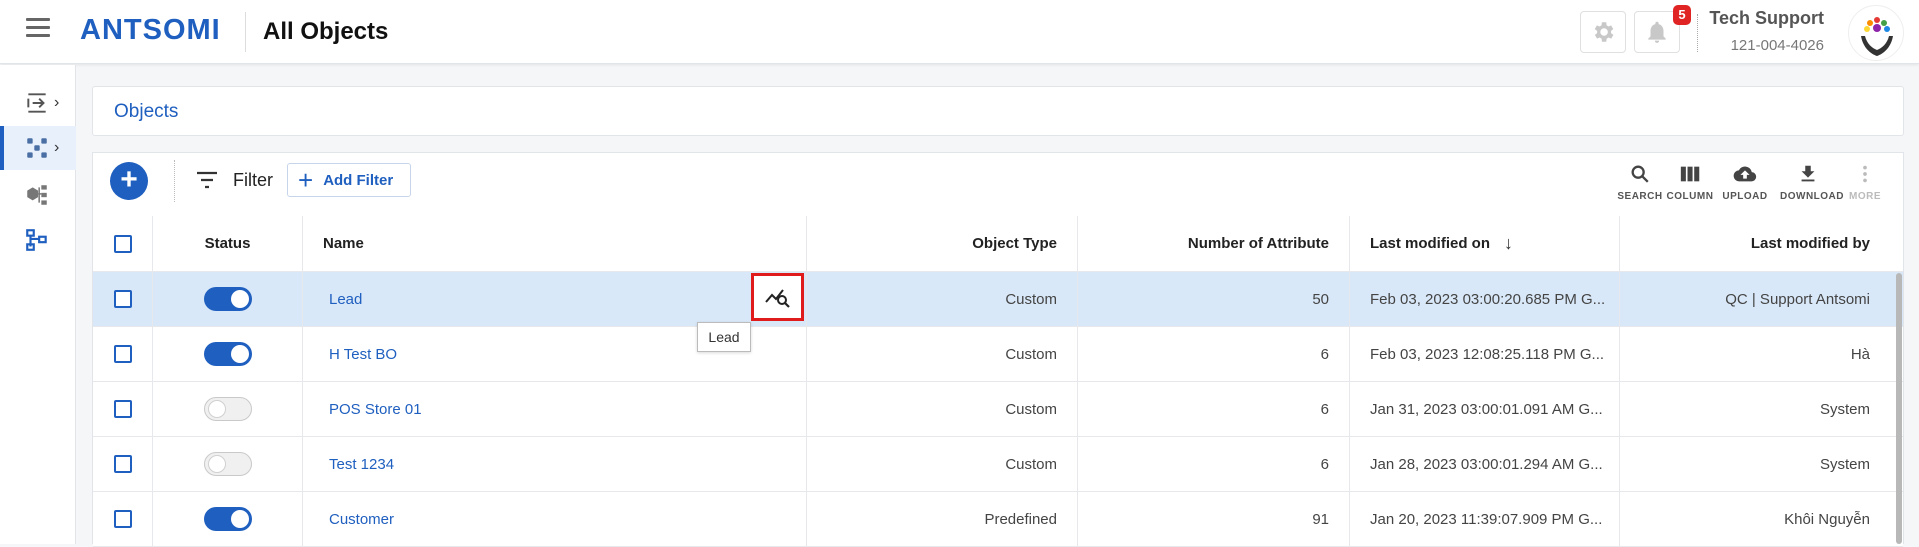  What do you see at coordinates (1682, 15) in the screenshot?
I see `notification-badge: 5` at bounding box center [1682, 15].